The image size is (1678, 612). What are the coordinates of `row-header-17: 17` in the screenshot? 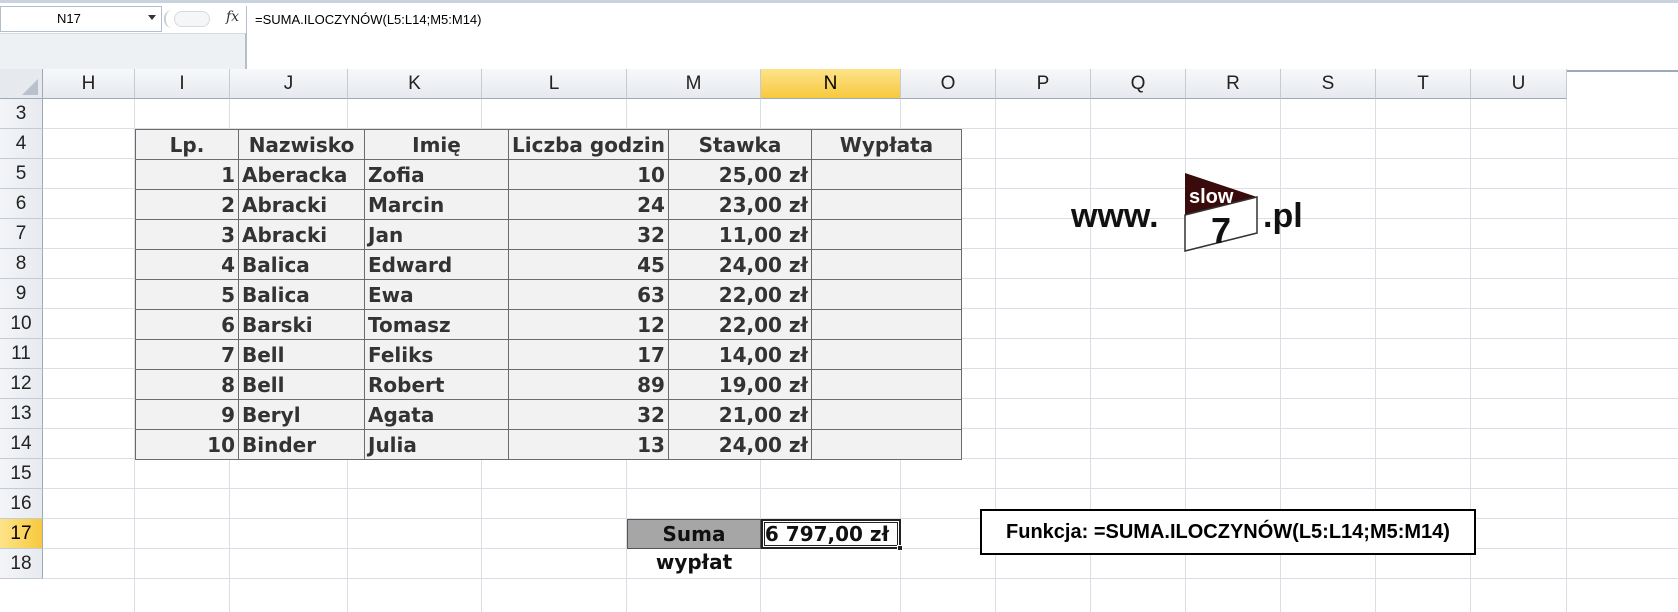 It's located at (21, 534).